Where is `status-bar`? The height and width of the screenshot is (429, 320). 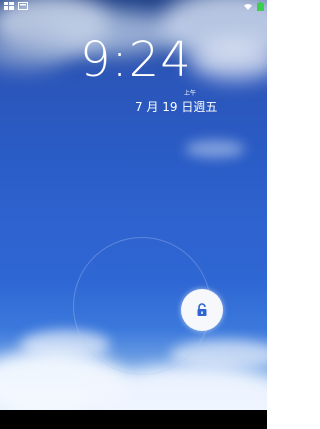 status-bar is located at coordinates (133, 7).